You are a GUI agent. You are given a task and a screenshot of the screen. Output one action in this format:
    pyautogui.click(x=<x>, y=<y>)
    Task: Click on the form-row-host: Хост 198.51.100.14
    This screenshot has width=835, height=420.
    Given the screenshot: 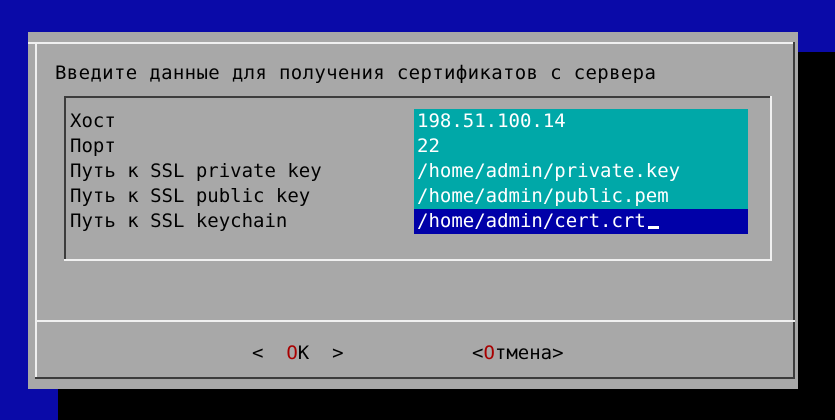 What is the action you would take?
    pyautogui.click(x=418, y=121)
    